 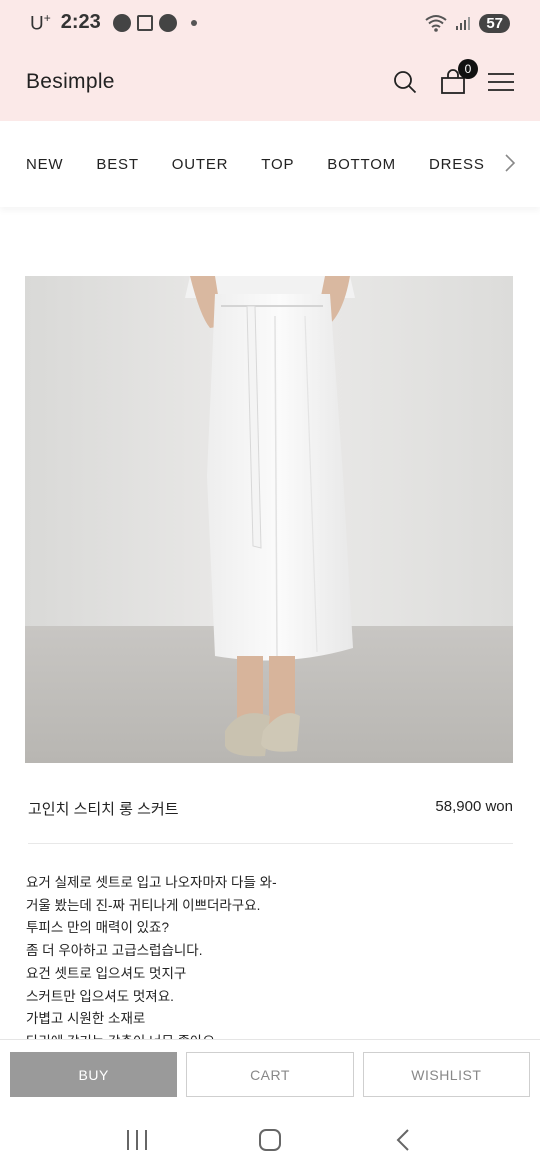 What do you see at coordinates (80, 22) in the screenshot?
I see `clock: 2:23` at bounding box center [80, 22].